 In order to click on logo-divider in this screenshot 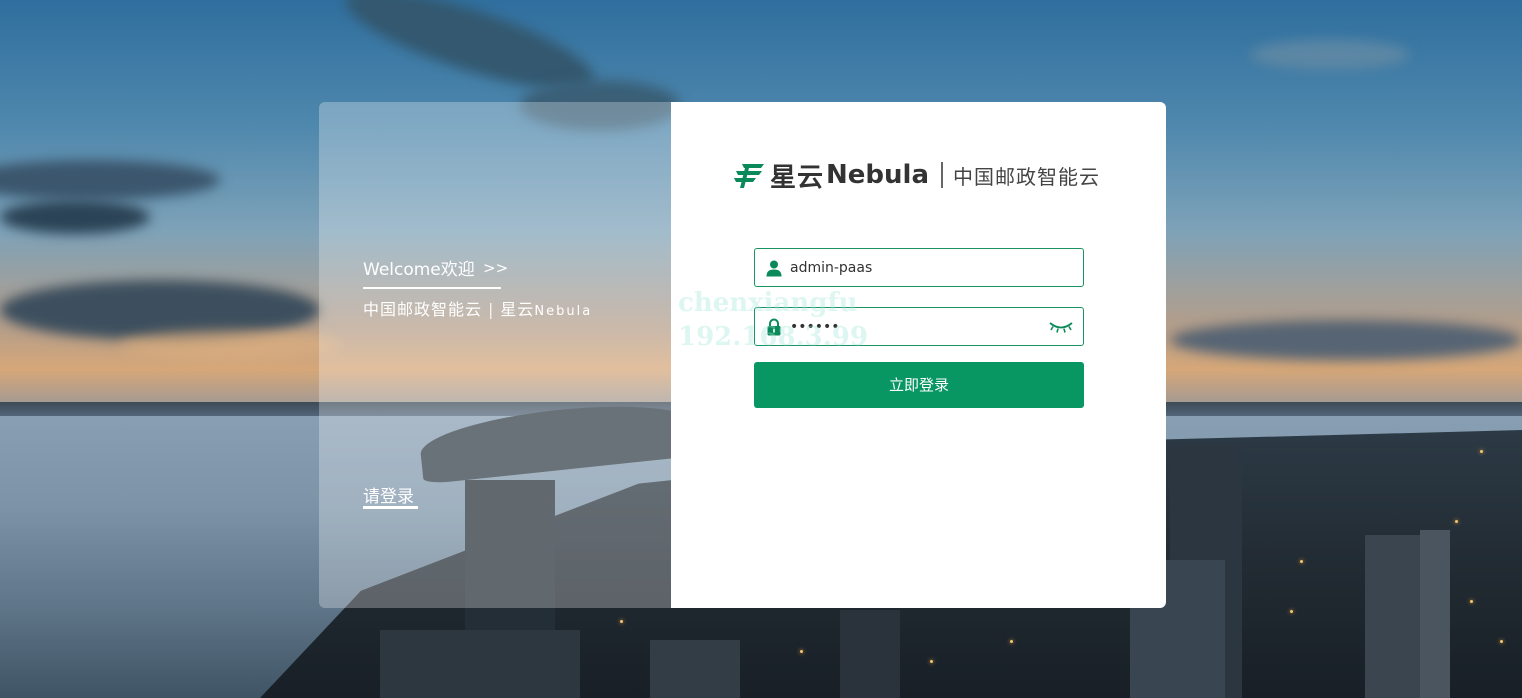, I will do `click(942, 175)`.